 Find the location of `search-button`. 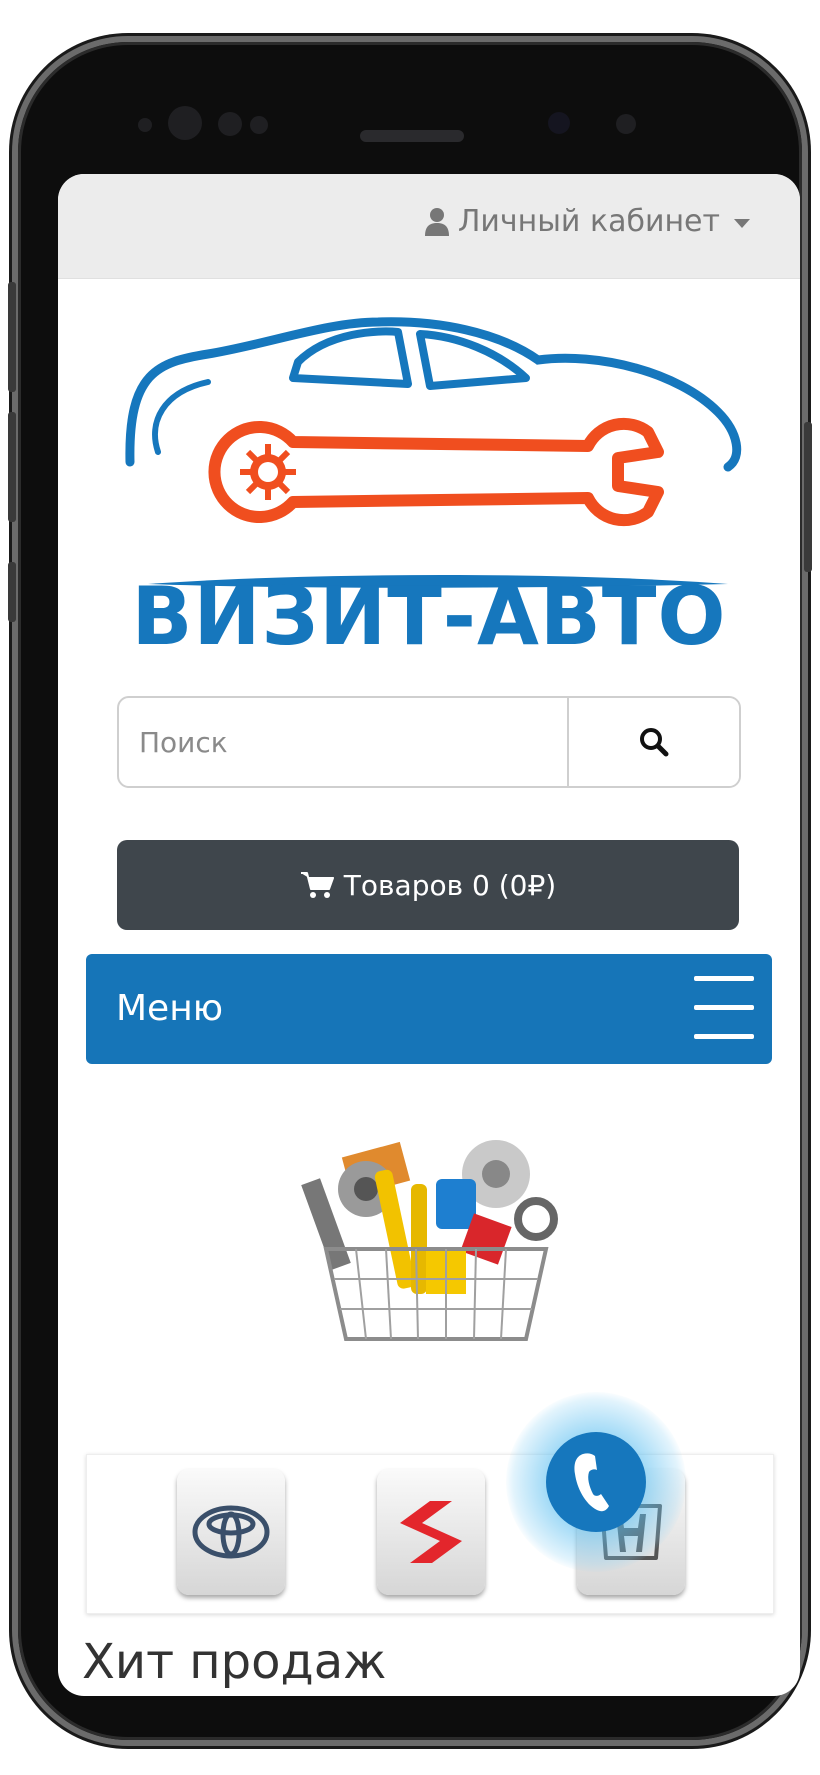

search-button is located at coordinates (653, 742).